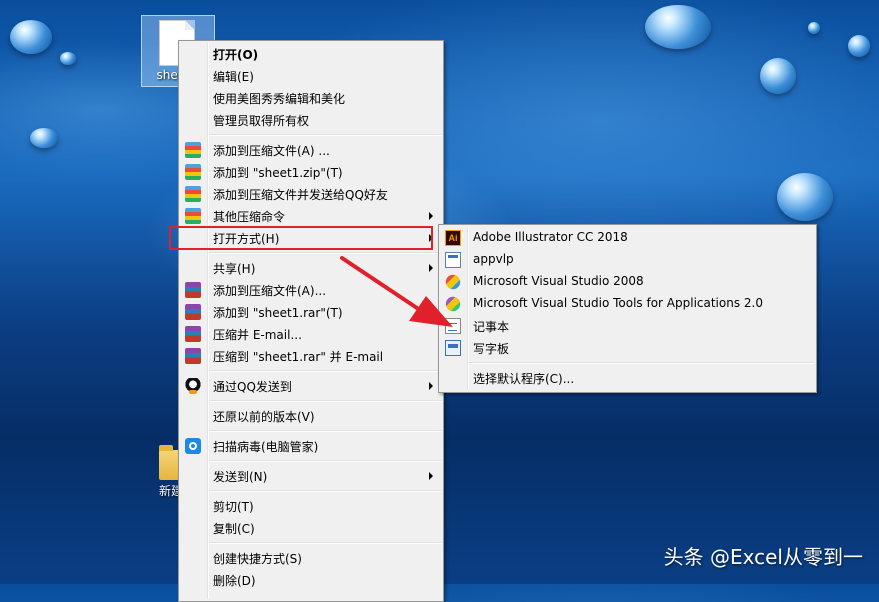 The image size is (879, 602). Describe the element at coordinates (763, 557) in the screenshot. I see `watermark: 头条 @Excel从零到一` at that location.